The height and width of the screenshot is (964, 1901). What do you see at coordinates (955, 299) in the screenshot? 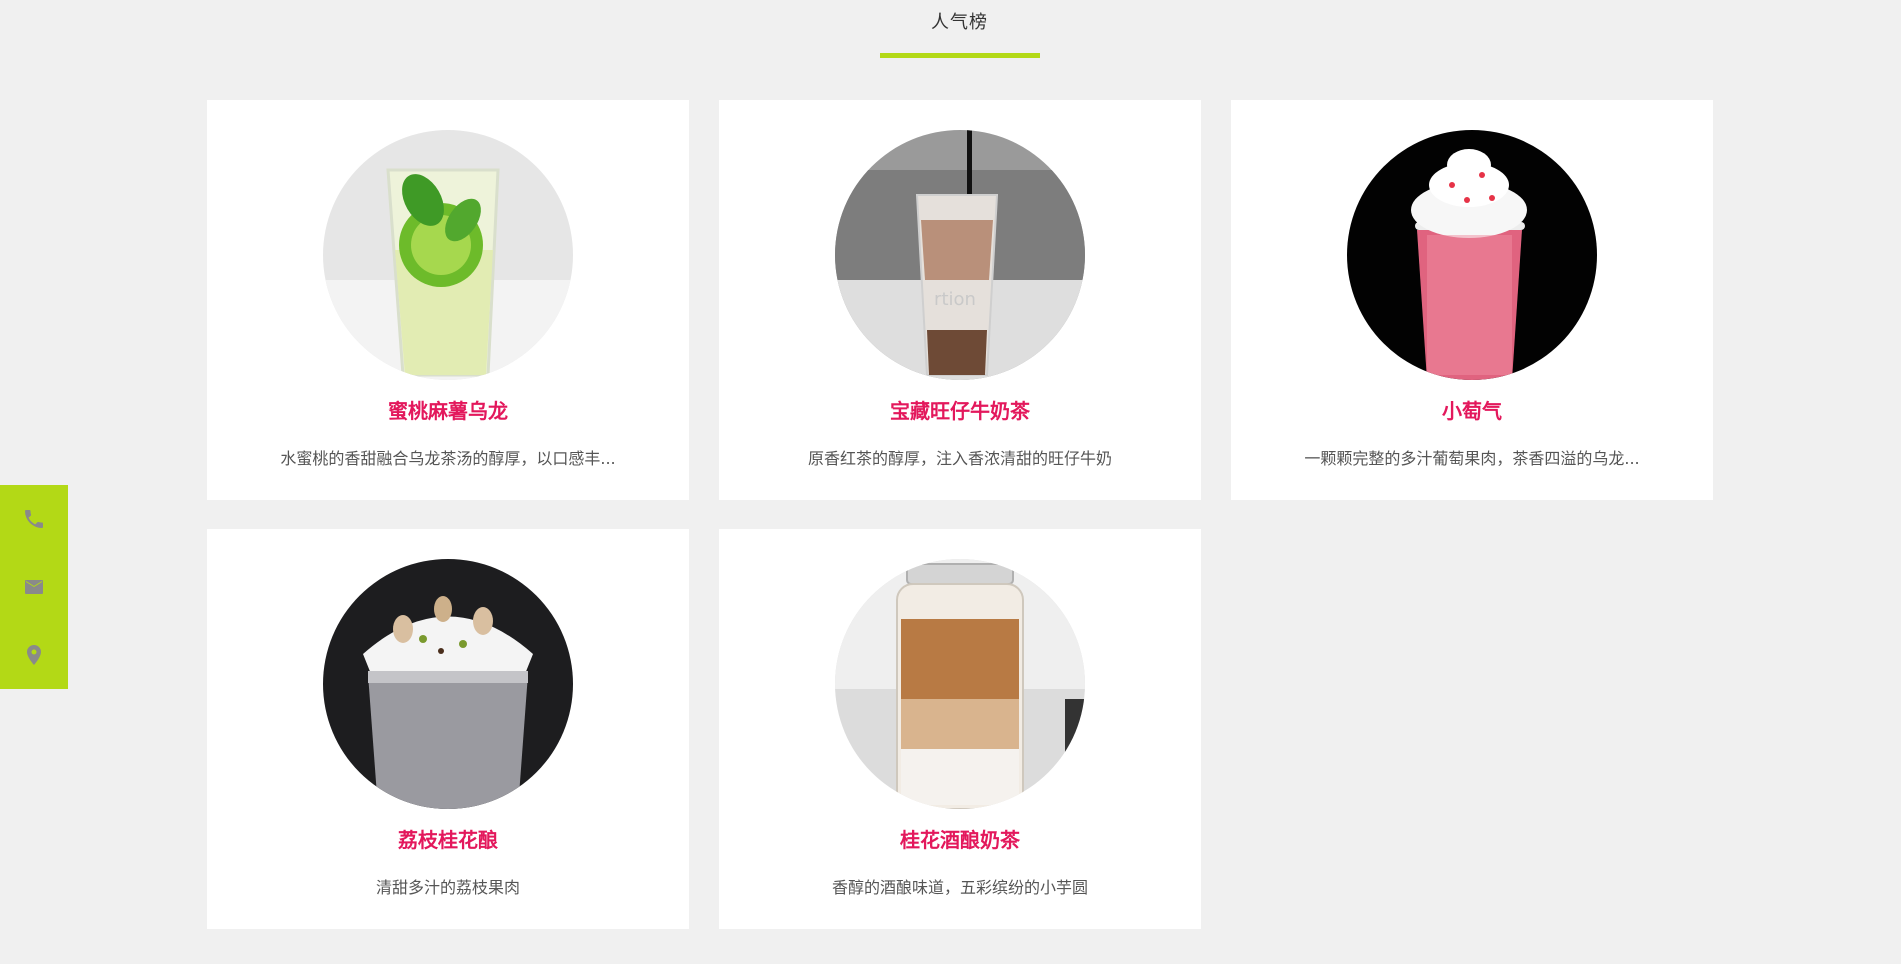
I see `svg-text: rtion` at bounding box center [955, 299].